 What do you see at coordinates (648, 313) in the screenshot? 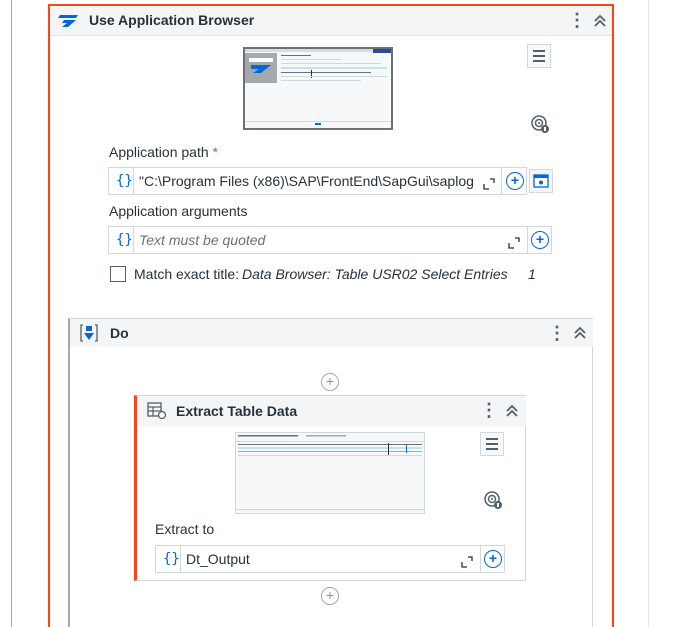
I see `canvas-right-rule` at bounding box center [648, 313].